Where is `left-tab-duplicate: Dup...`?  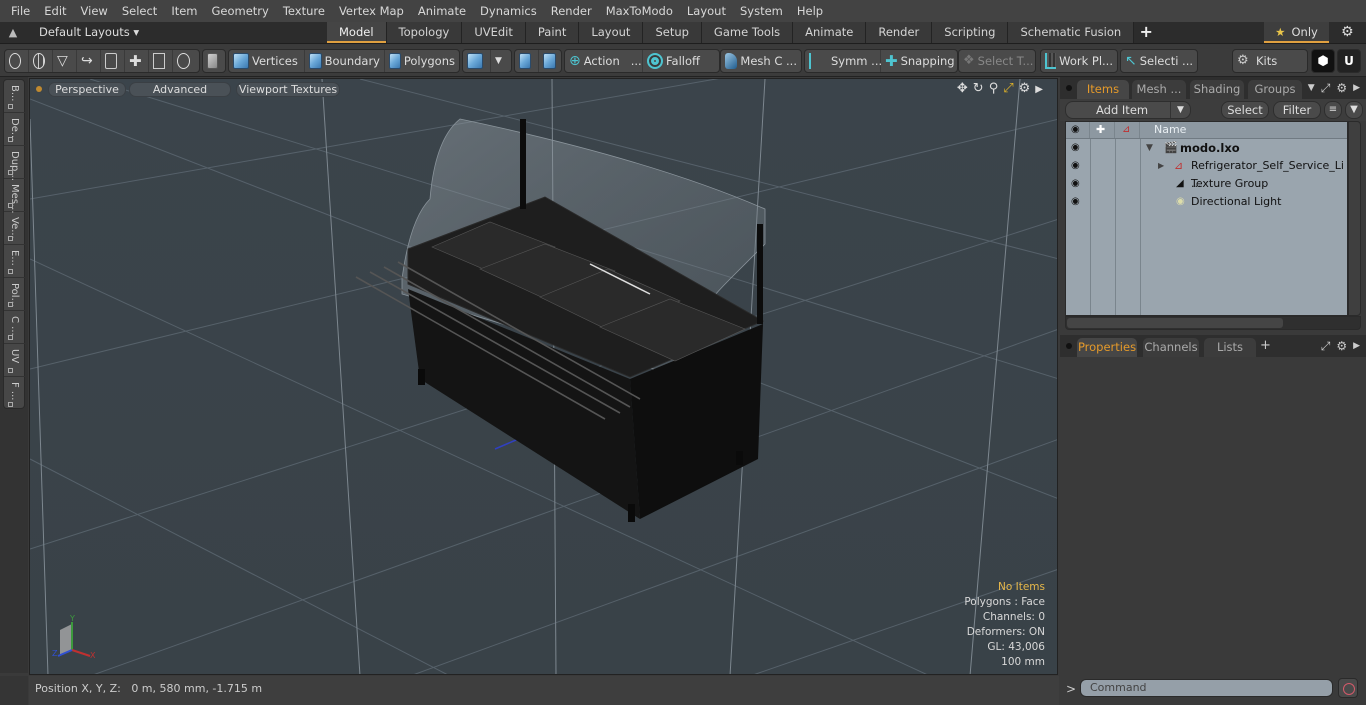 left-tab-duplicate: Dup... is located at coordinates (14, 163).